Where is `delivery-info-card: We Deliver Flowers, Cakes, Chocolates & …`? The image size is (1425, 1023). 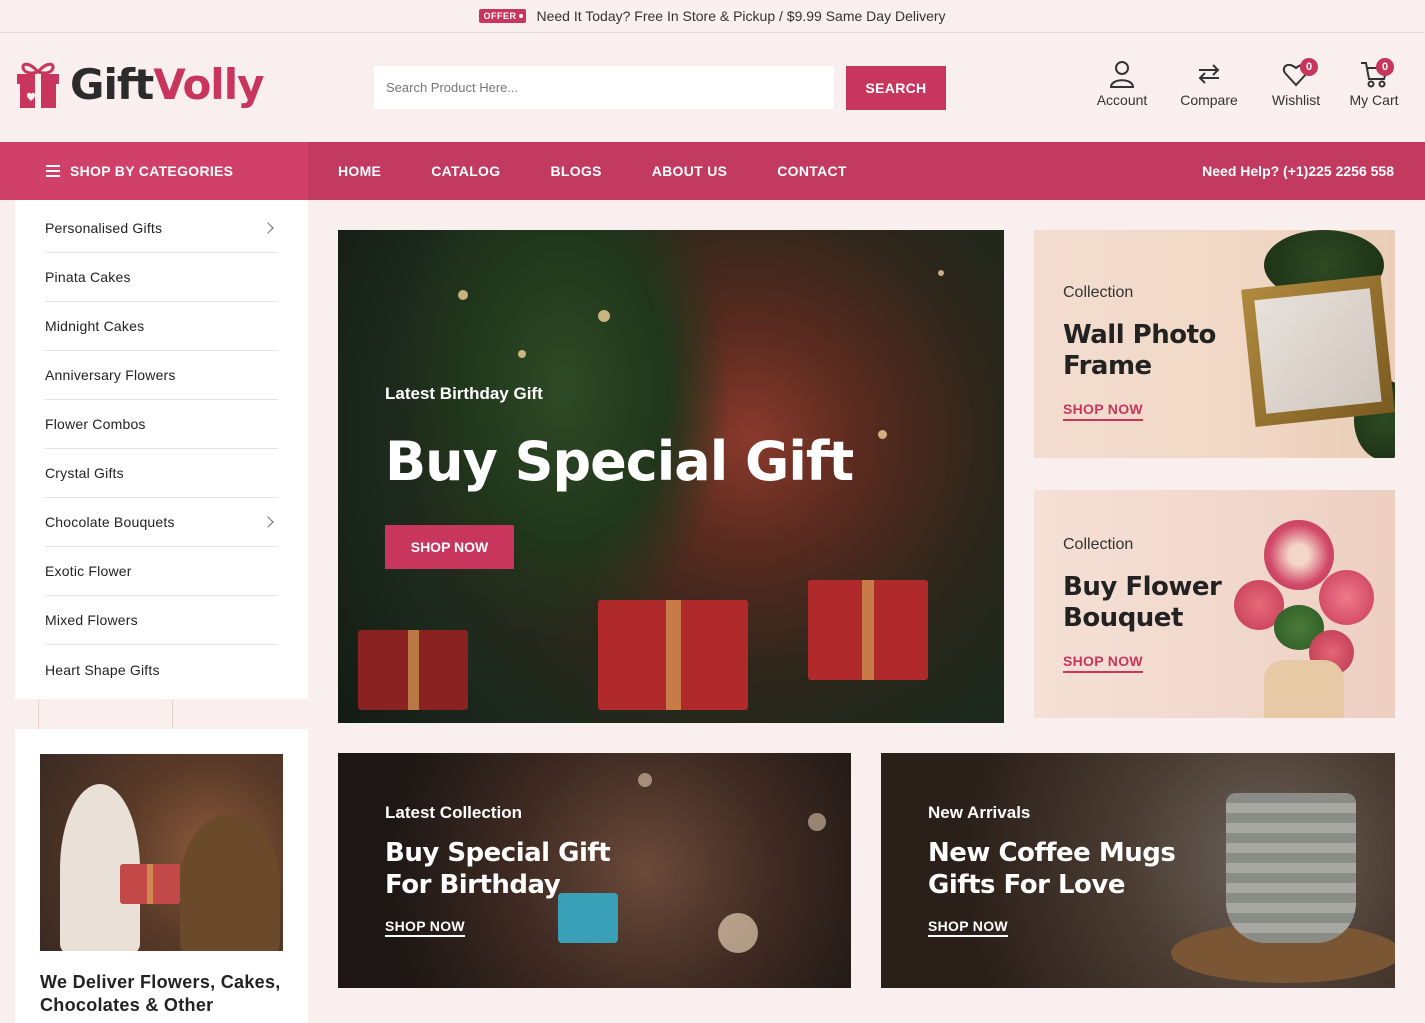 delivery-info-card: We Deliver Flowers, Cakes, Chocolates & … is located at coordinates (161, 876).